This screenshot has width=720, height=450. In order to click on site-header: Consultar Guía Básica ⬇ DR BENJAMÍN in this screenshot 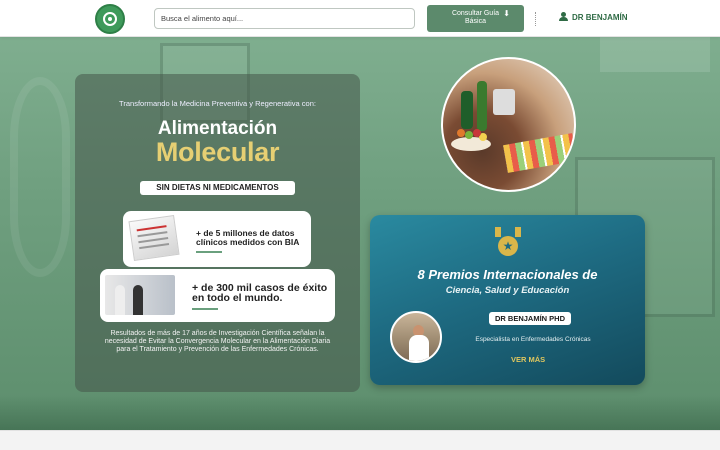, I will do `click(360, 18)`.